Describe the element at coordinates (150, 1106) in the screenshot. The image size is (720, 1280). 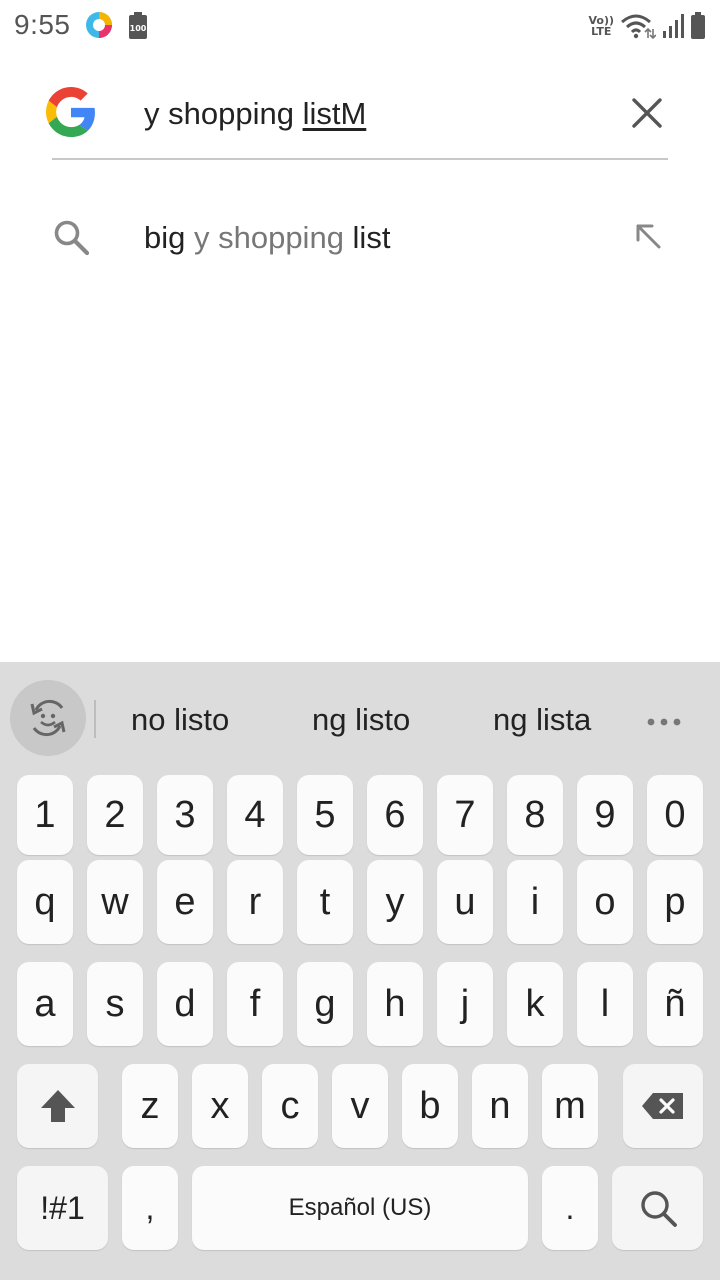
I see `key-z: z` at that location.